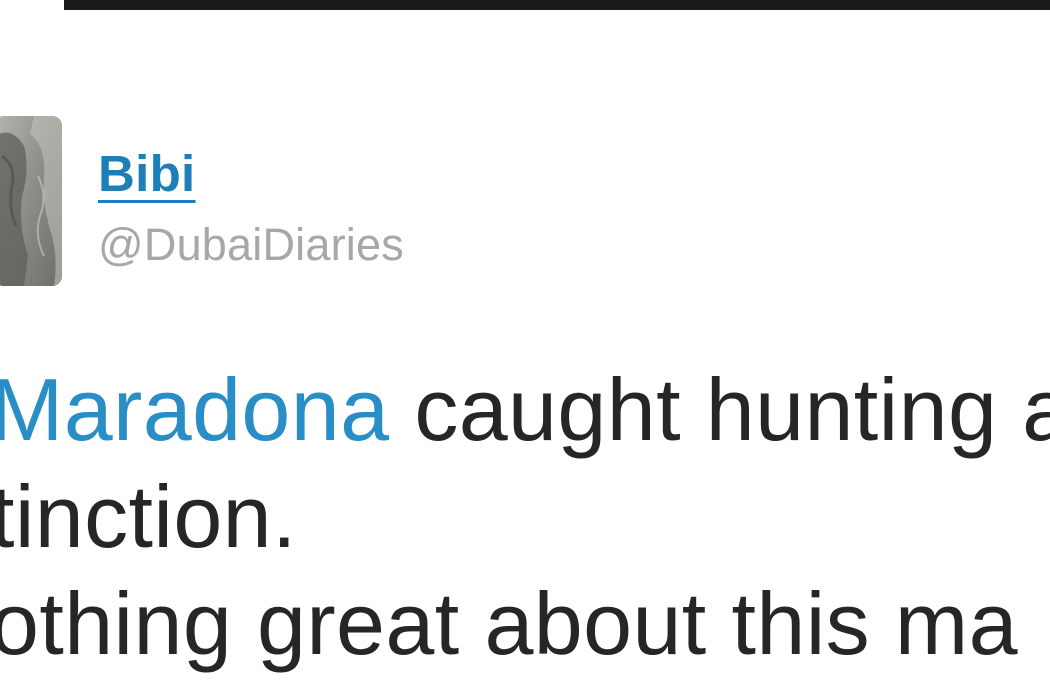  What do you see at coordinates (251, 244) in the screenshot?
I see `profile-handle: @DubaiDiaries` at bounding box center [251, 244].